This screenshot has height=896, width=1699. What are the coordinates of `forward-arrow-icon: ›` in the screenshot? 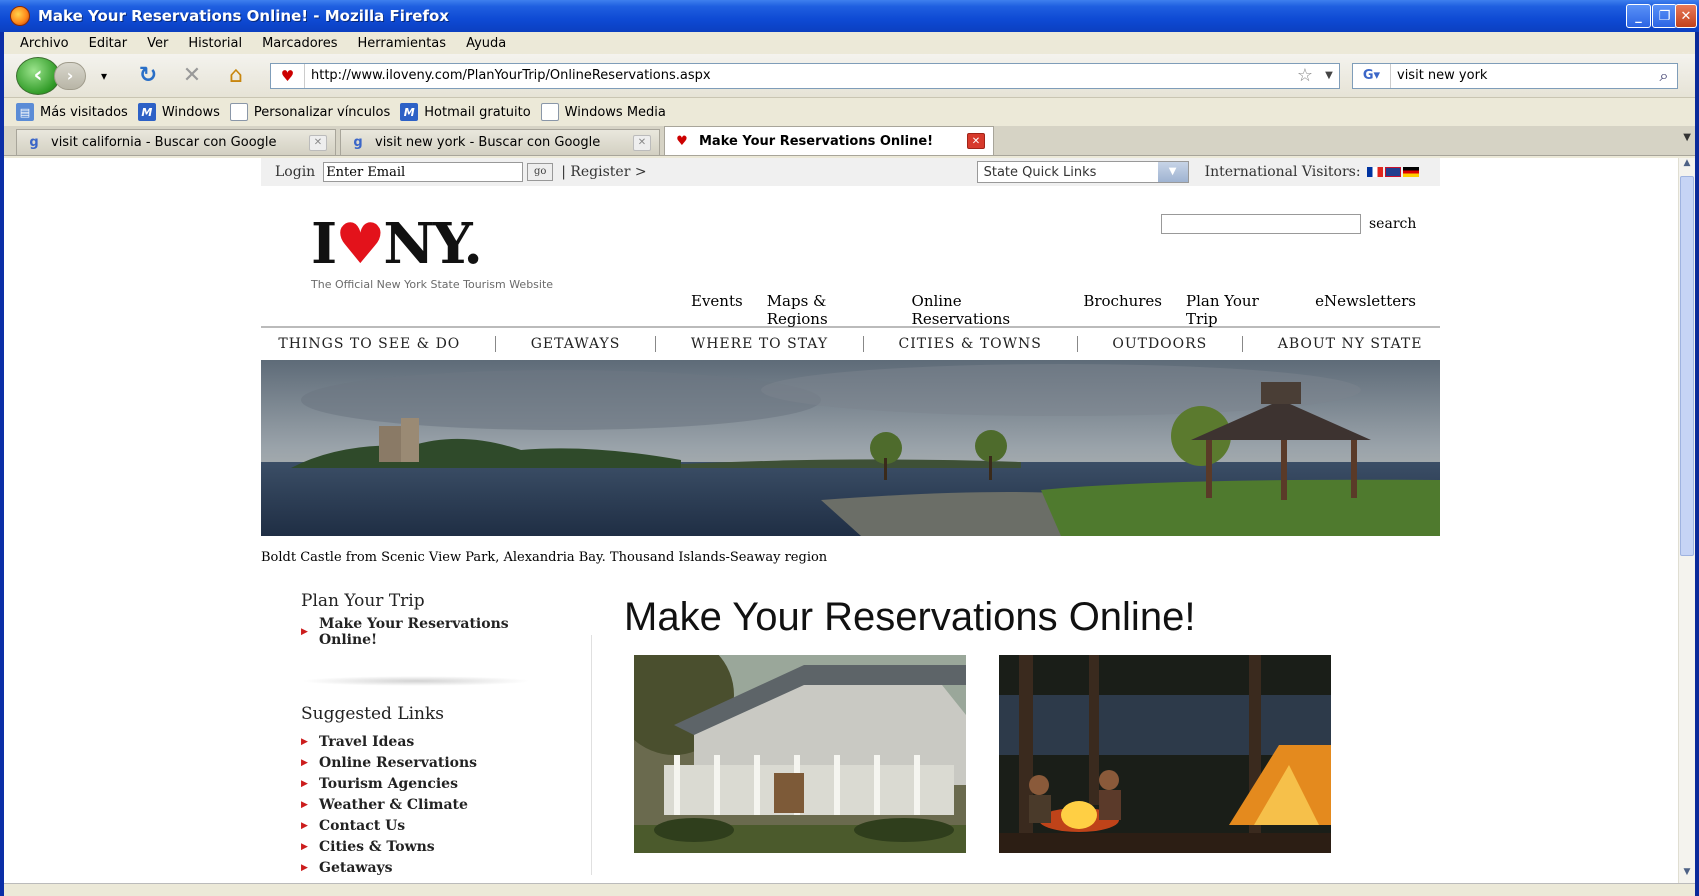 It's located at (70, 75).